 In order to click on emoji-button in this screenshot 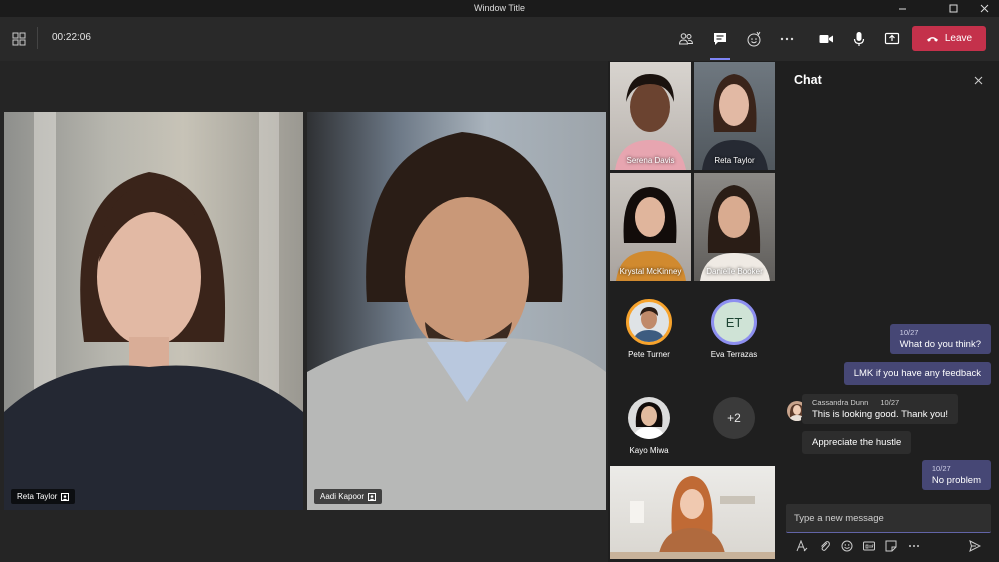, I will do `click(847, 546)`.